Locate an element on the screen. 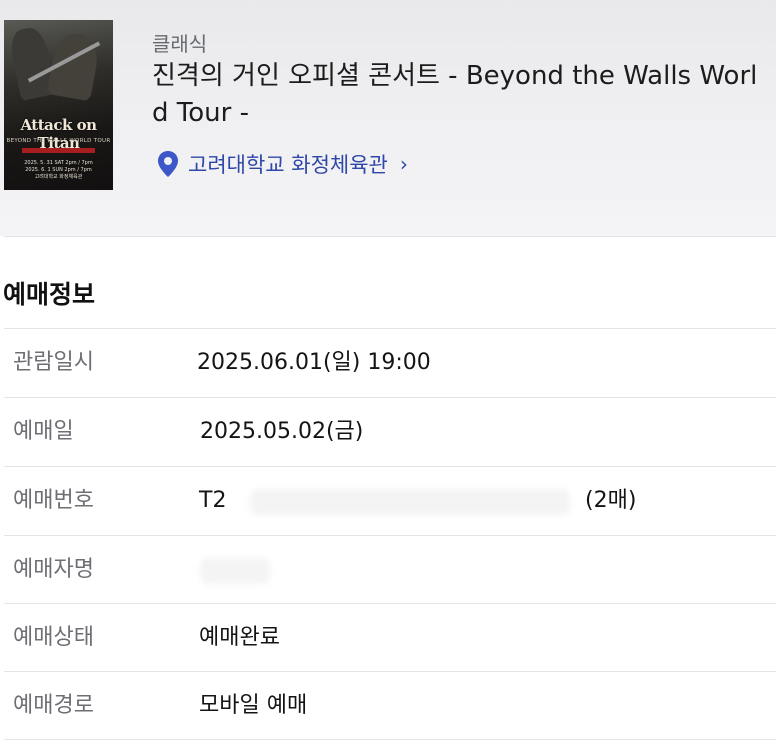 Image resolution: width=776 pixels, height=750 pixels. venue-link: 고려대학교 화정체육관 › is located at coordinates (282, 164).